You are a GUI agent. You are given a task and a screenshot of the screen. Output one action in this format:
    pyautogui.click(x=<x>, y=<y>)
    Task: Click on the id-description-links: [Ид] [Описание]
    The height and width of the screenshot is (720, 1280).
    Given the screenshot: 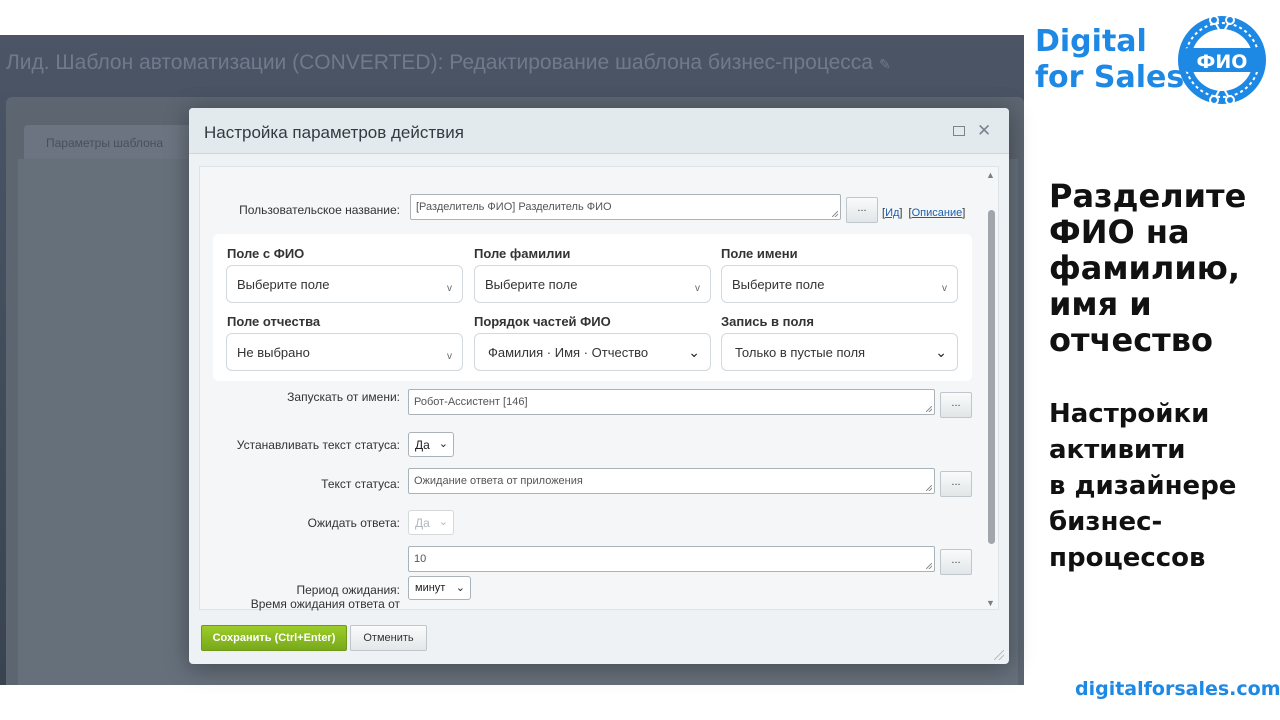 What is the action you would take?
    pyautogui.click(x=924, y=213)
    